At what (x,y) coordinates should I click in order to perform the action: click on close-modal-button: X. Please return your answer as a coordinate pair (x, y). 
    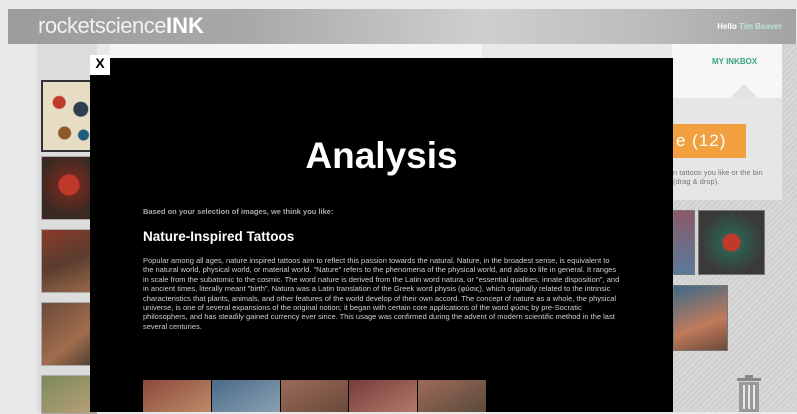
    Looking at the image, I should click on (100, 65).